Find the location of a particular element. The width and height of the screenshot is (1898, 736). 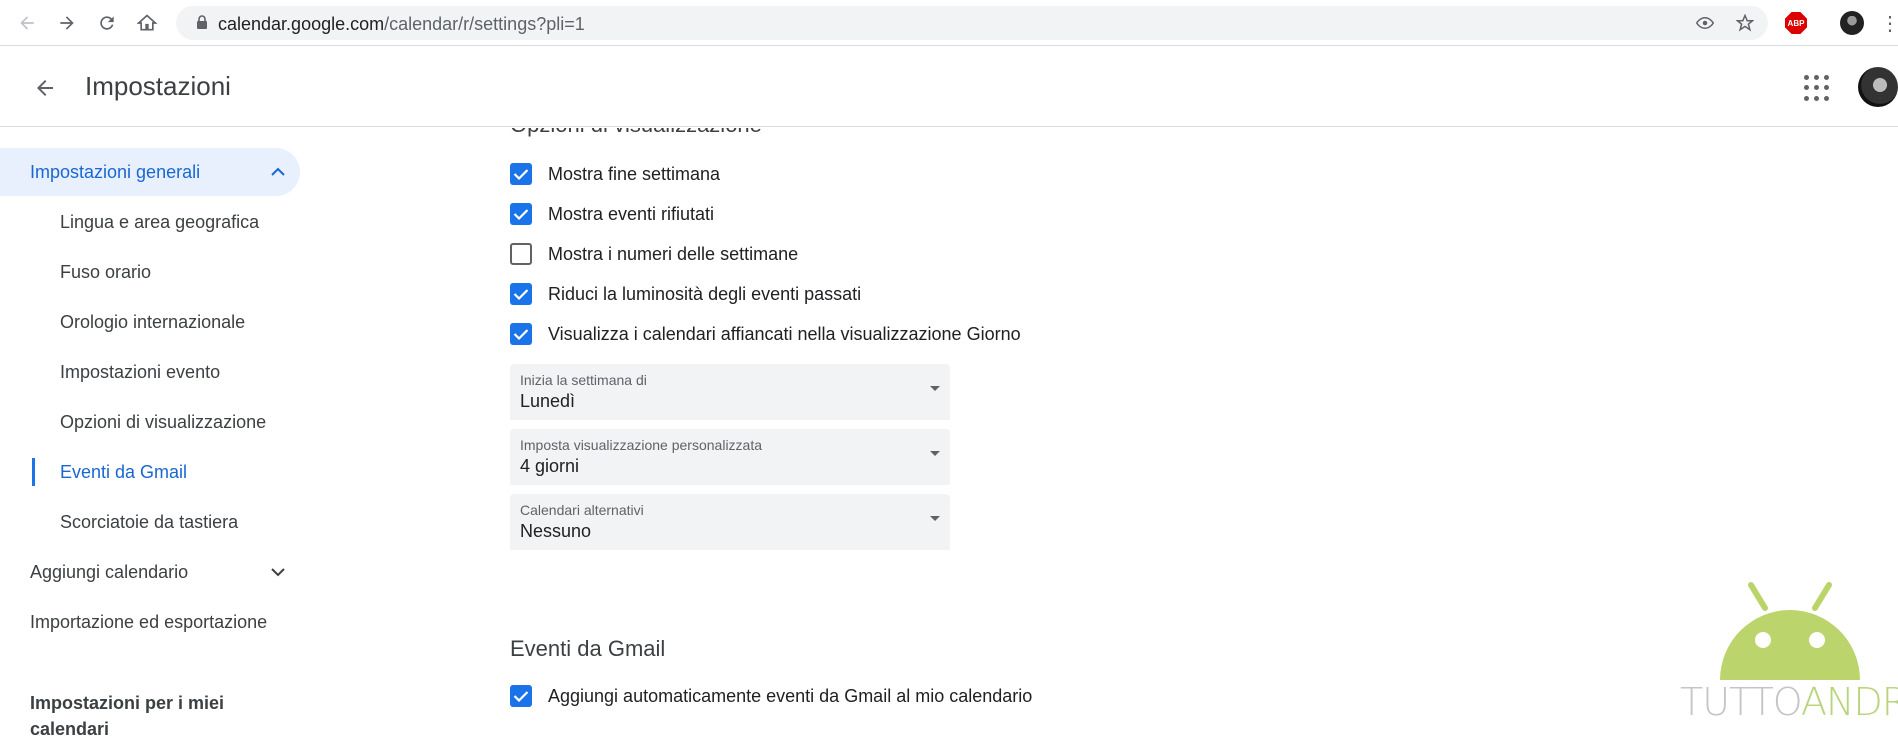

forward-icon is located at coordinates (67, 23).